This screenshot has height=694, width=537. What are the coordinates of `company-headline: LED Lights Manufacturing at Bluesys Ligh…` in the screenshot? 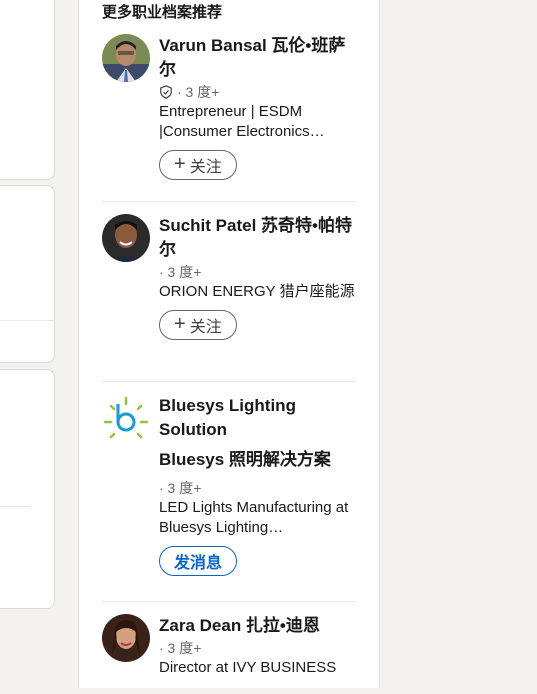 It's located at (254, 517).